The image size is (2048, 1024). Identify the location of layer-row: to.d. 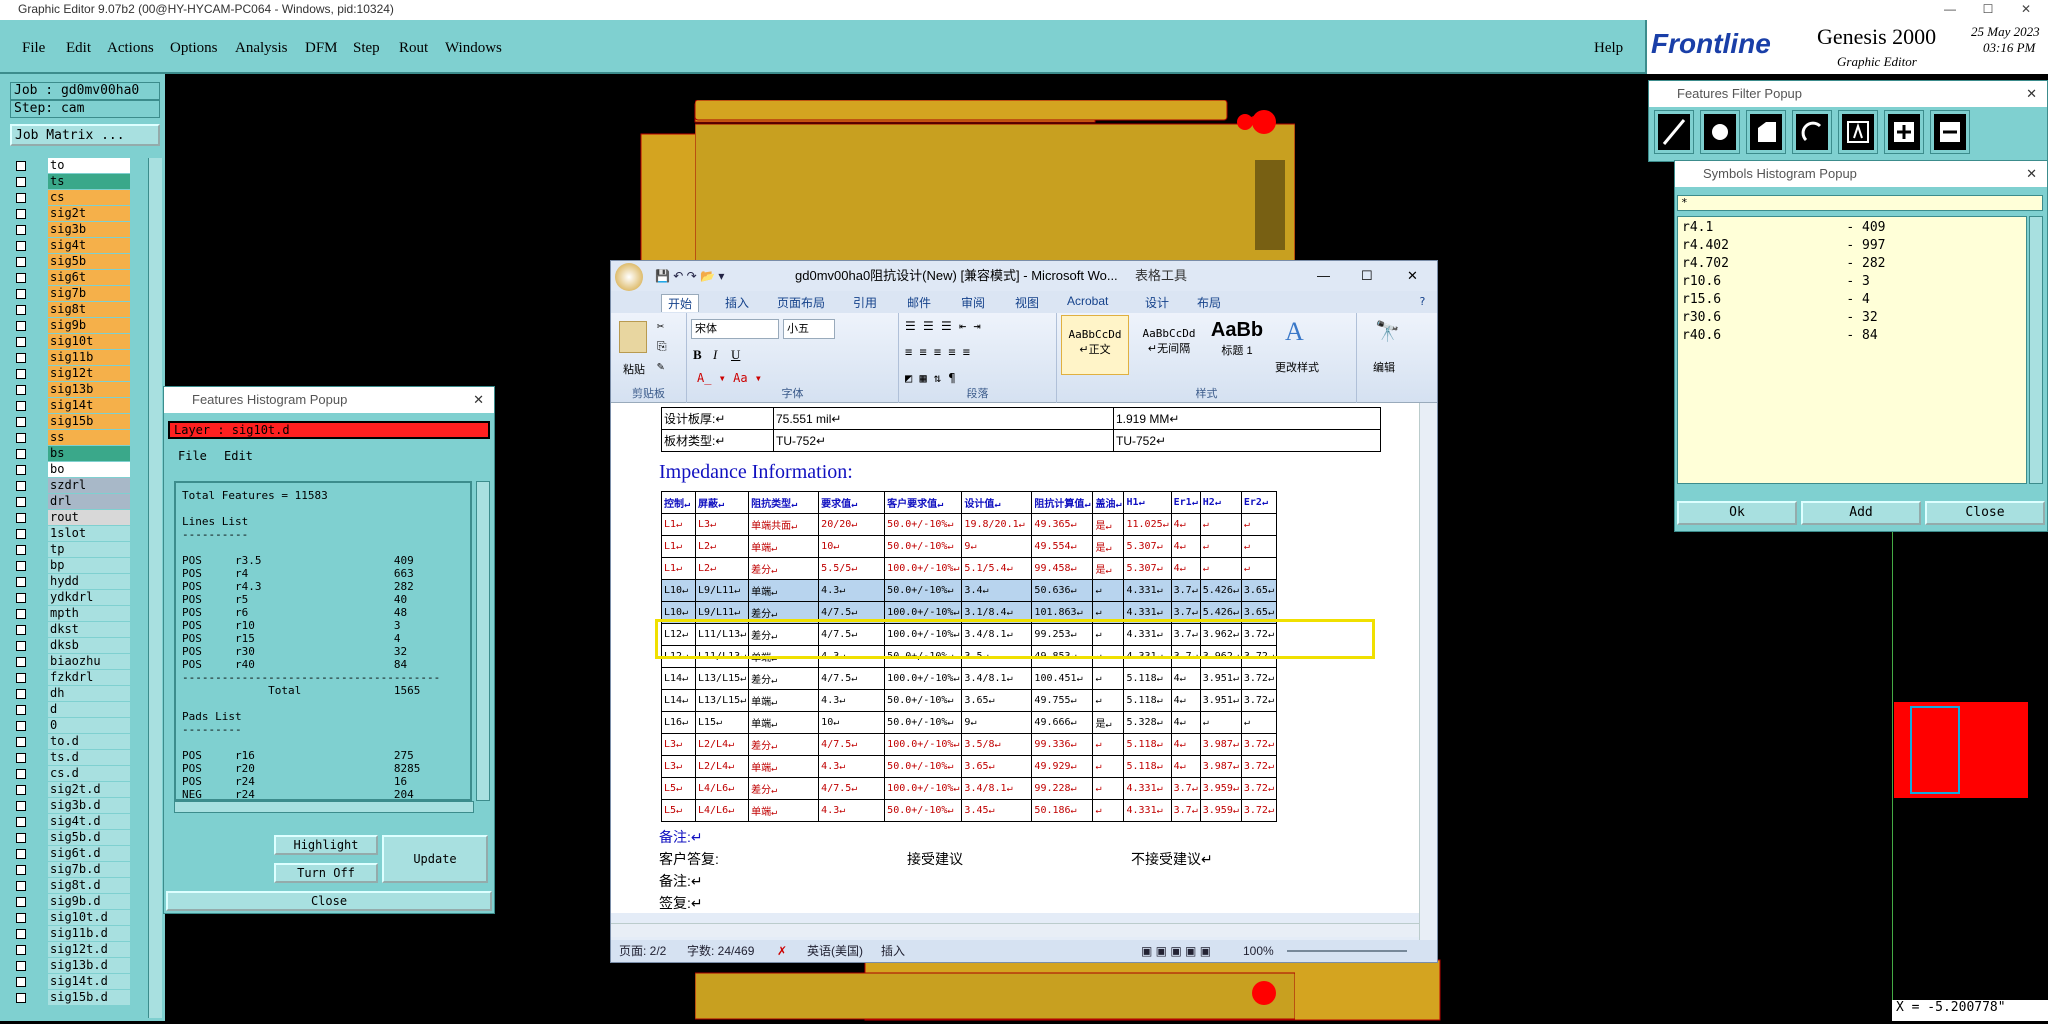
(70, 742).